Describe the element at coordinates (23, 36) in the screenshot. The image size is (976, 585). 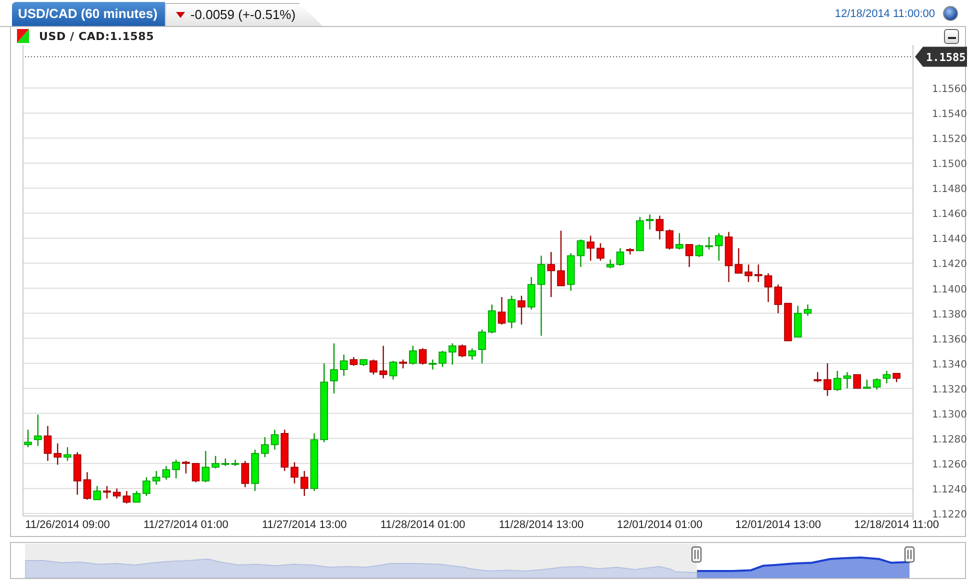
I see `chart-icon` at that location.